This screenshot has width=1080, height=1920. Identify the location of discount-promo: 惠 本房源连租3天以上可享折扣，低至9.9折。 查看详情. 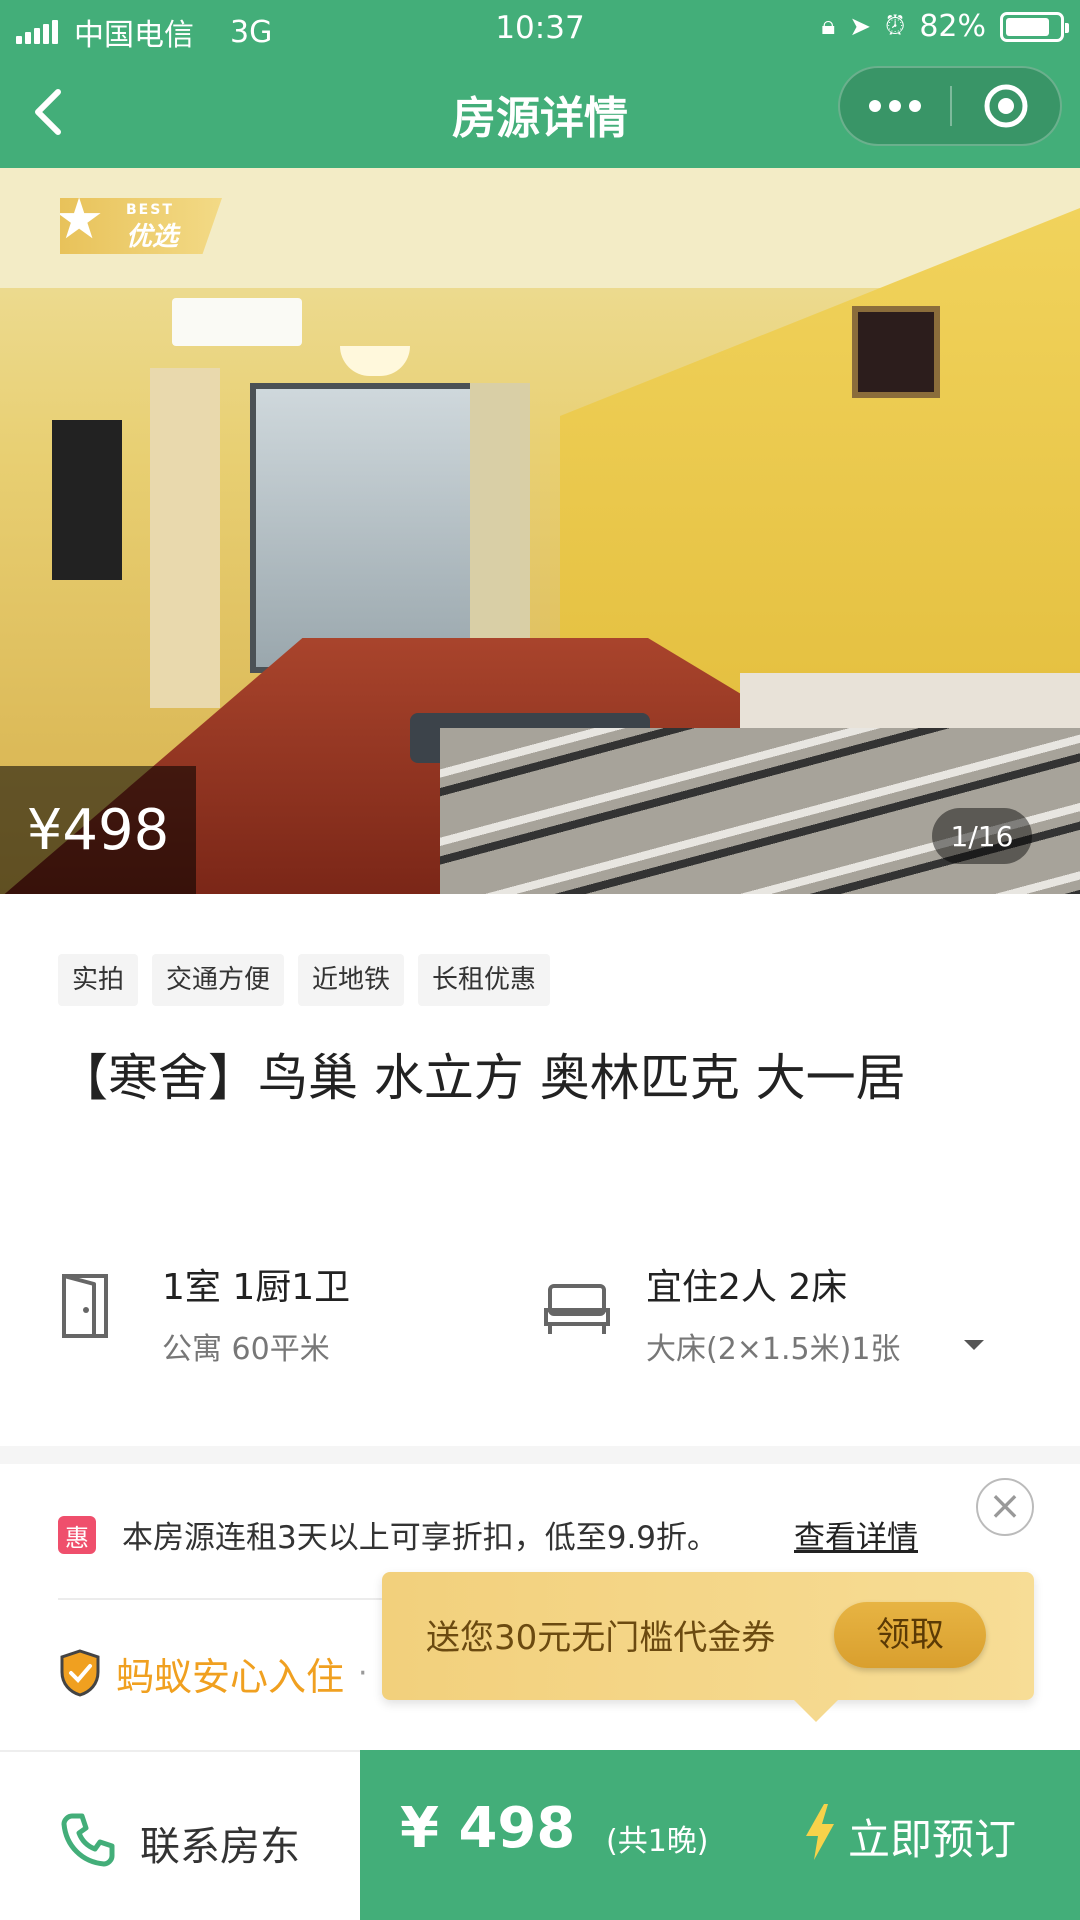
(538, 1535).